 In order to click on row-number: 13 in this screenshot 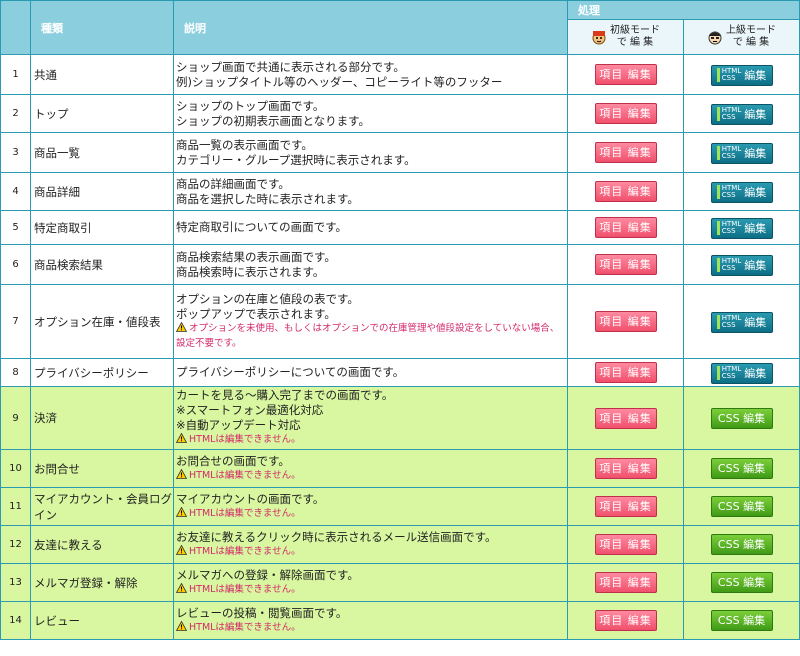, I will do `click(15, 582)`.